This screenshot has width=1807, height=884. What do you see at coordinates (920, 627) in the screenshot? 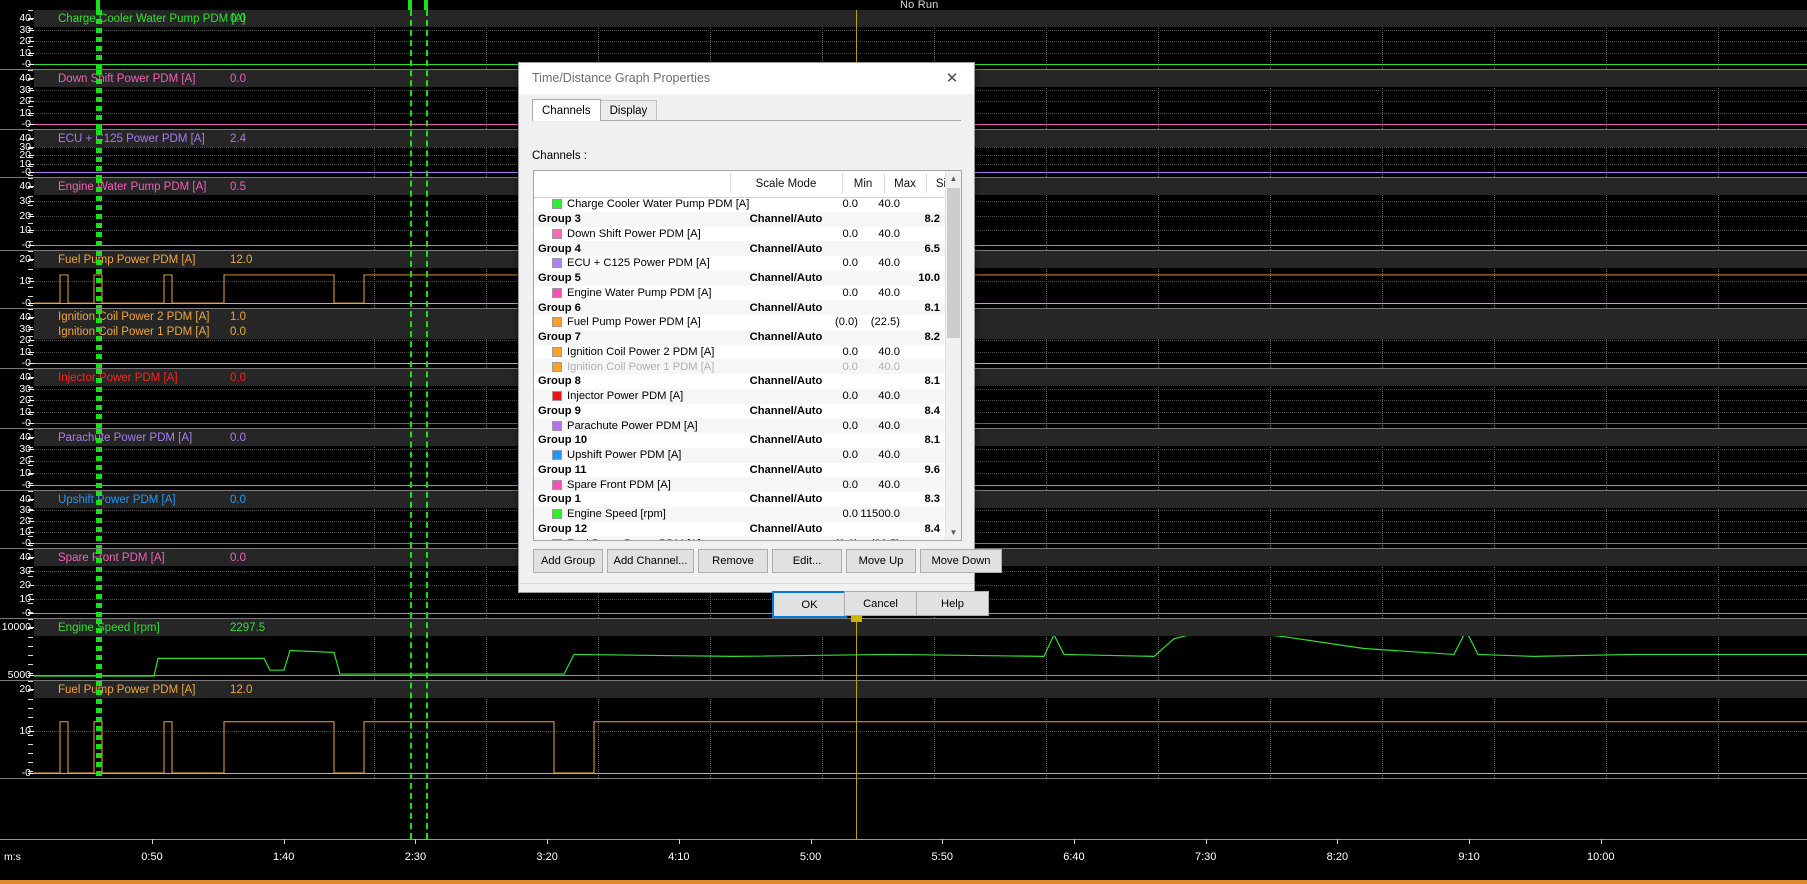
I see `channel-label-bar: Engine Speed [rpm] 2297.5` at bounding box center [920, 627].